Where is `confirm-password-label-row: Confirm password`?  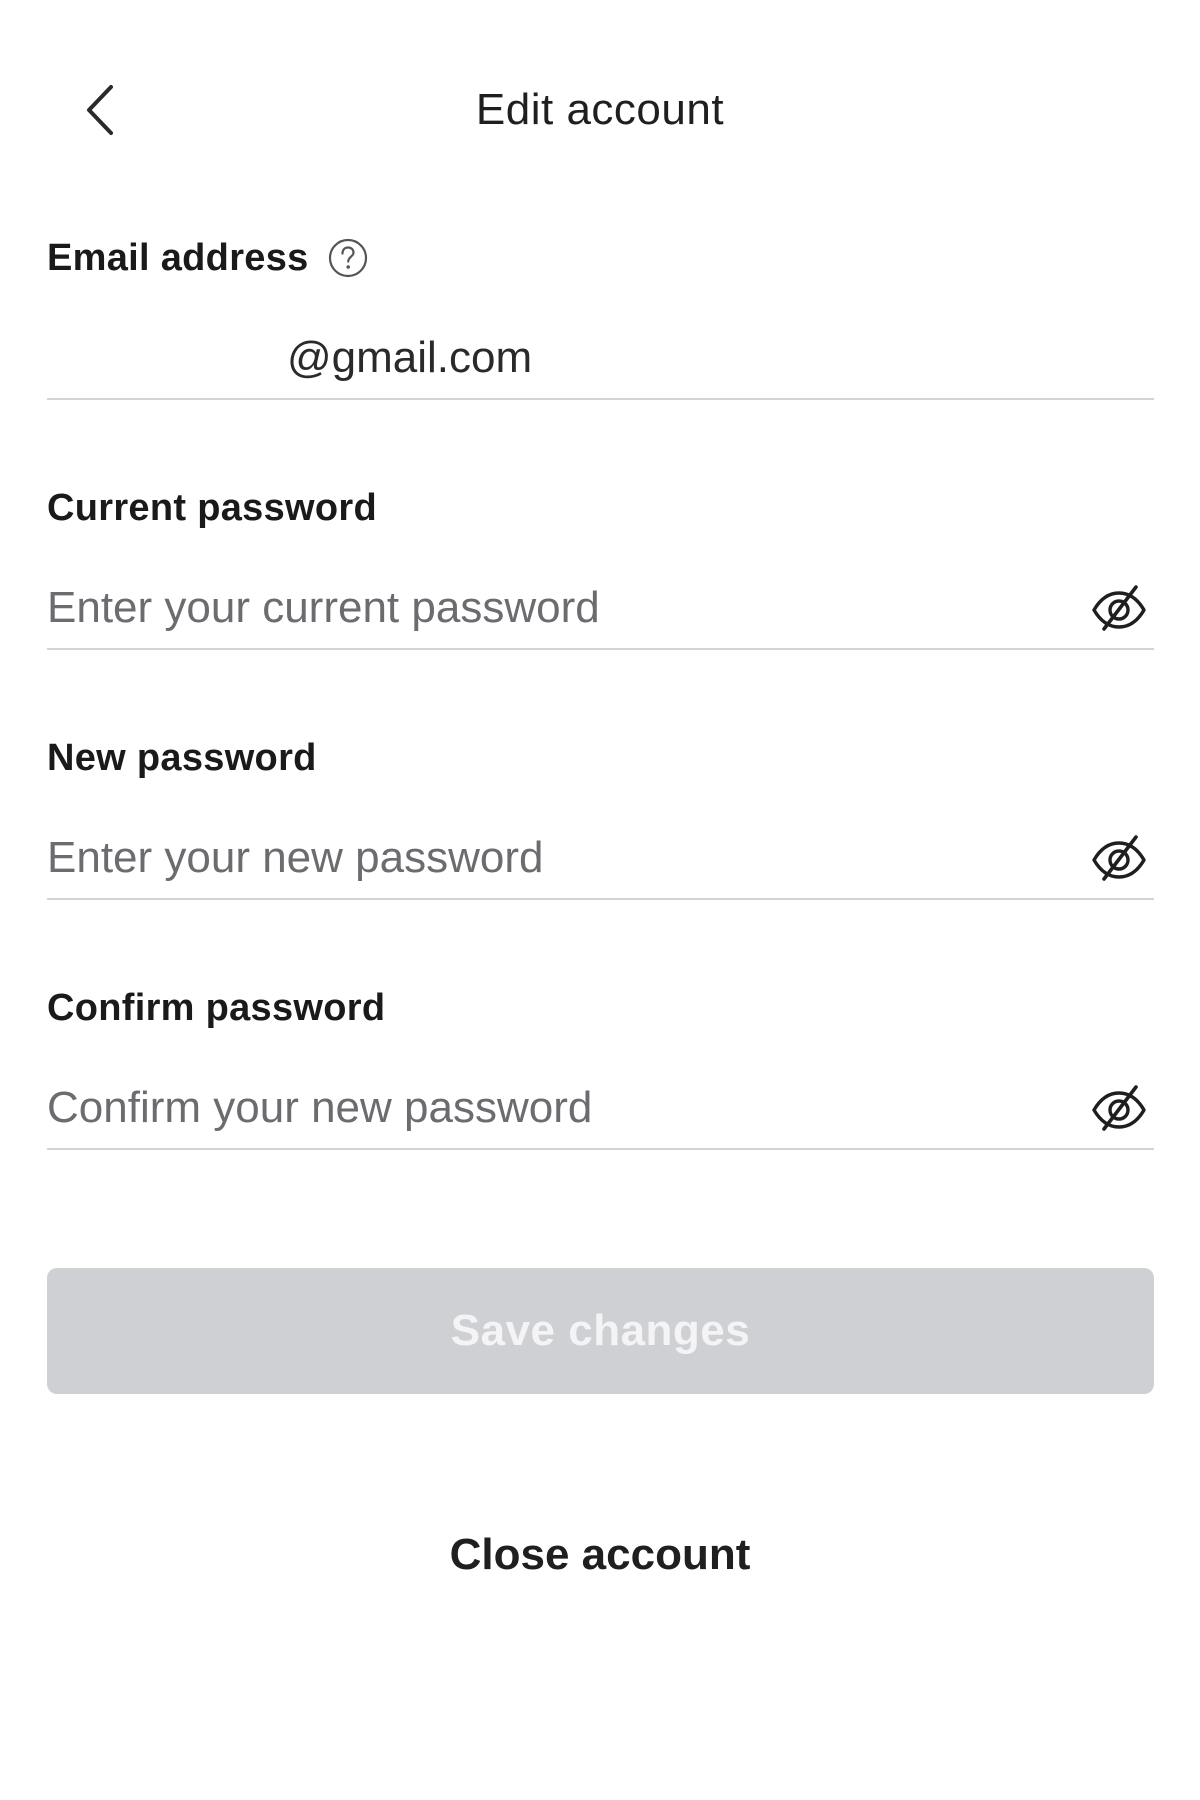
confirm-password-label-row: Confirm password is located at coordinates (216, 1008).